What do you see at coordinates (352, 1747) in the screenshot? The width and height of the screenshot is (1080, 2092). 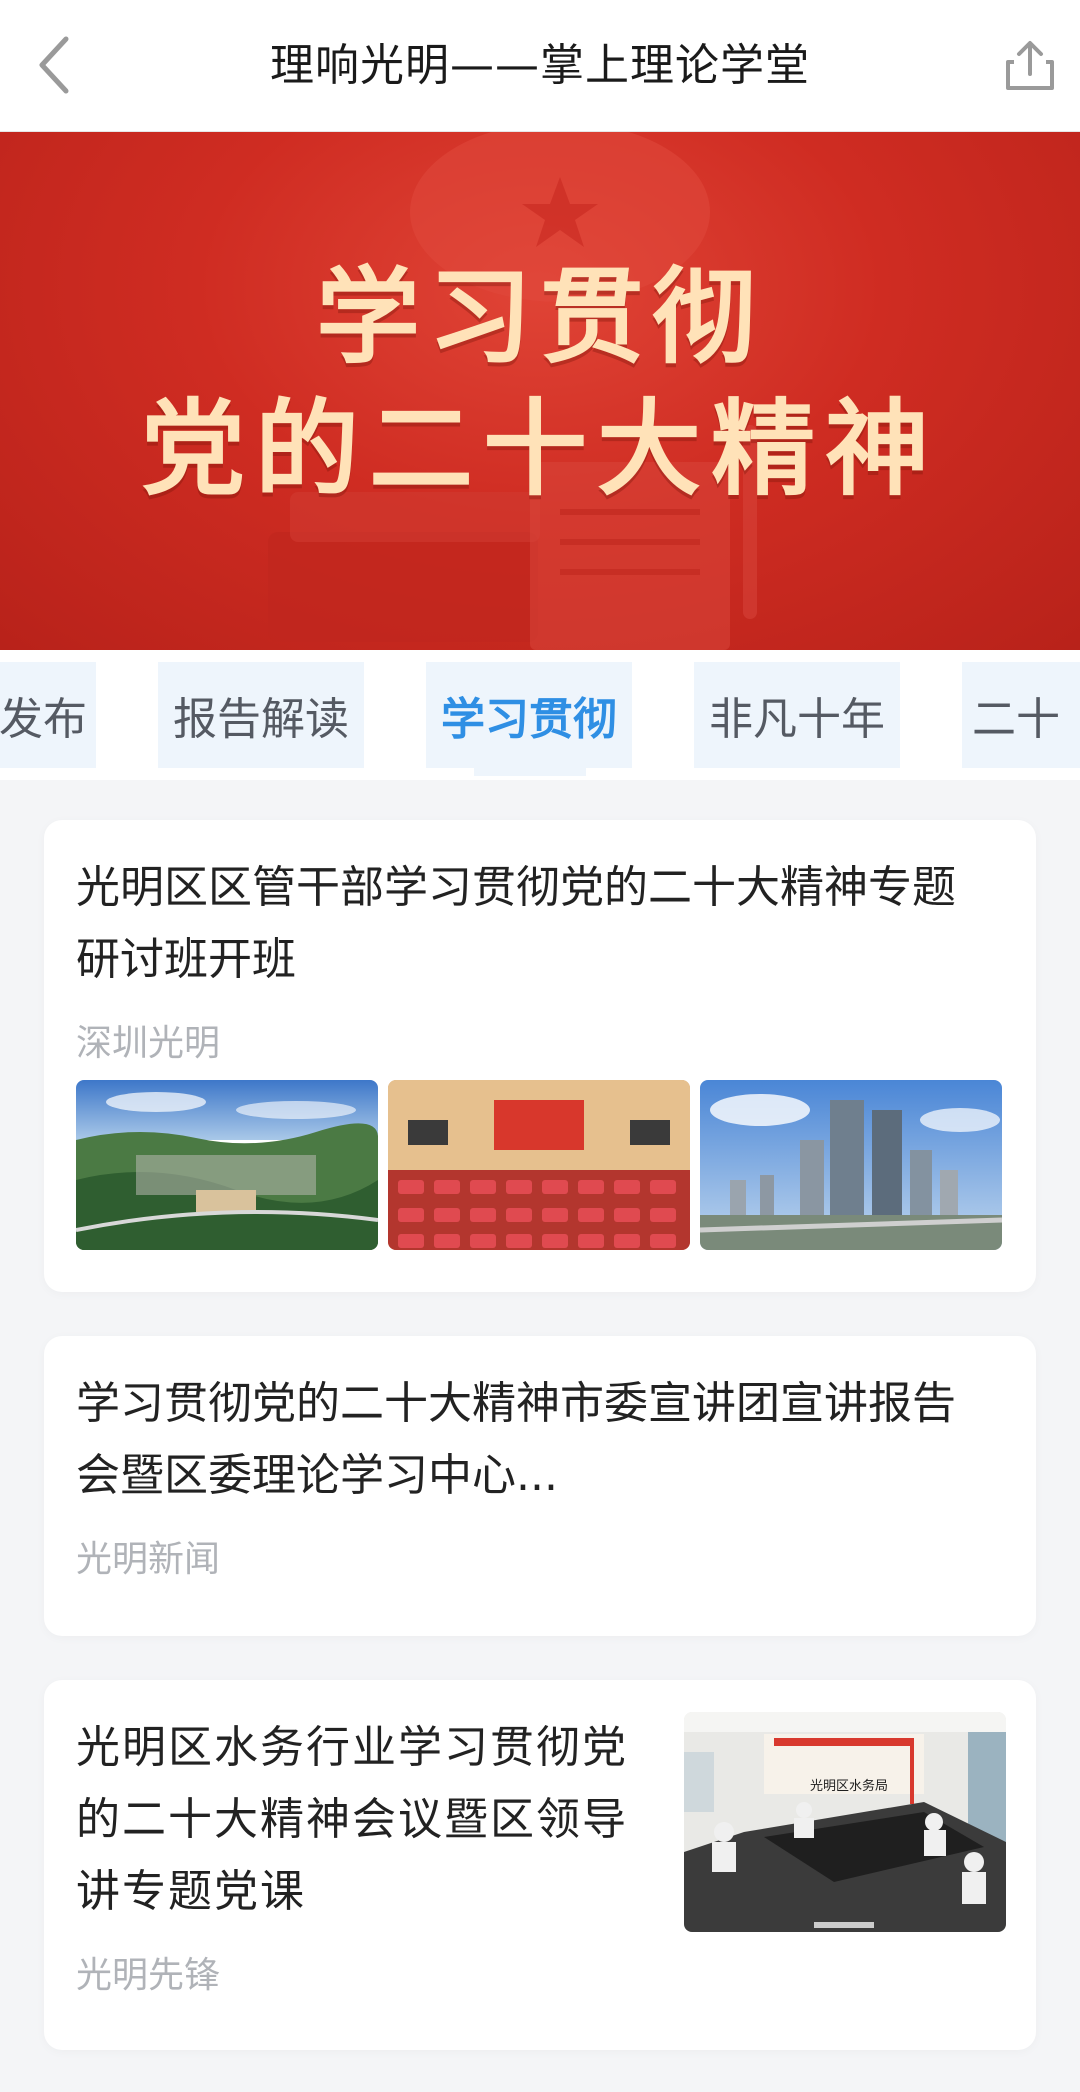 I see `article-title-line1: 光明区水务行业学习贯彻党` at bounding box center [352, 1747].